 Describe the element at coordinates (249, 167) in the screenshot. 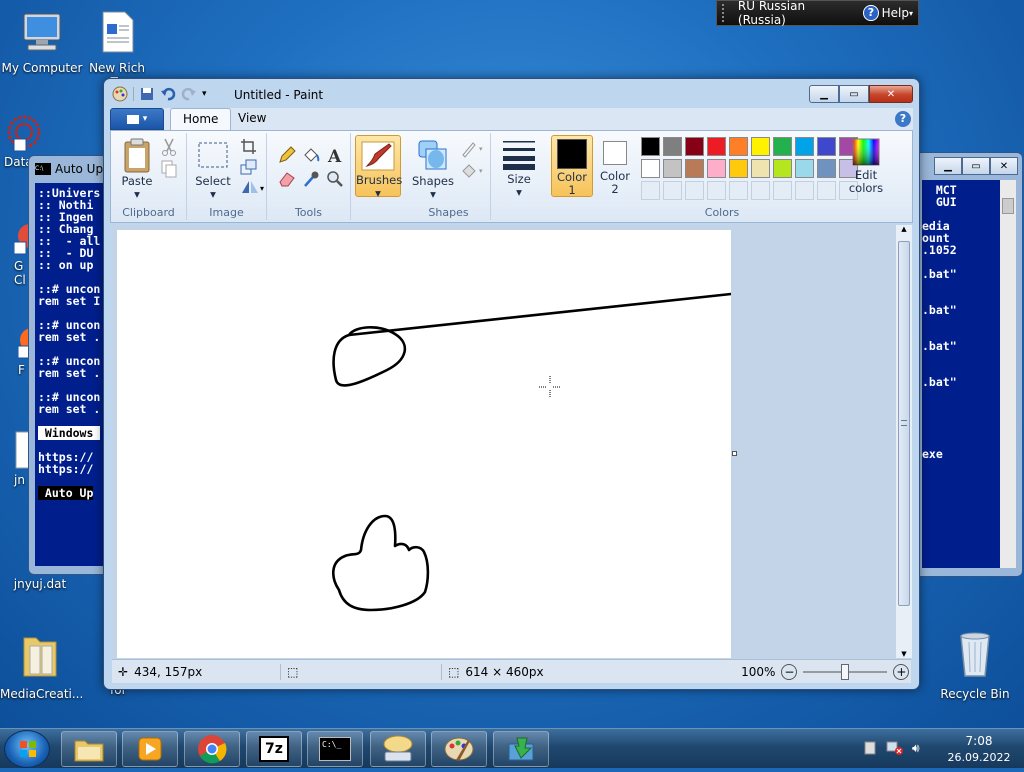

I see `resize-icon` at that location.